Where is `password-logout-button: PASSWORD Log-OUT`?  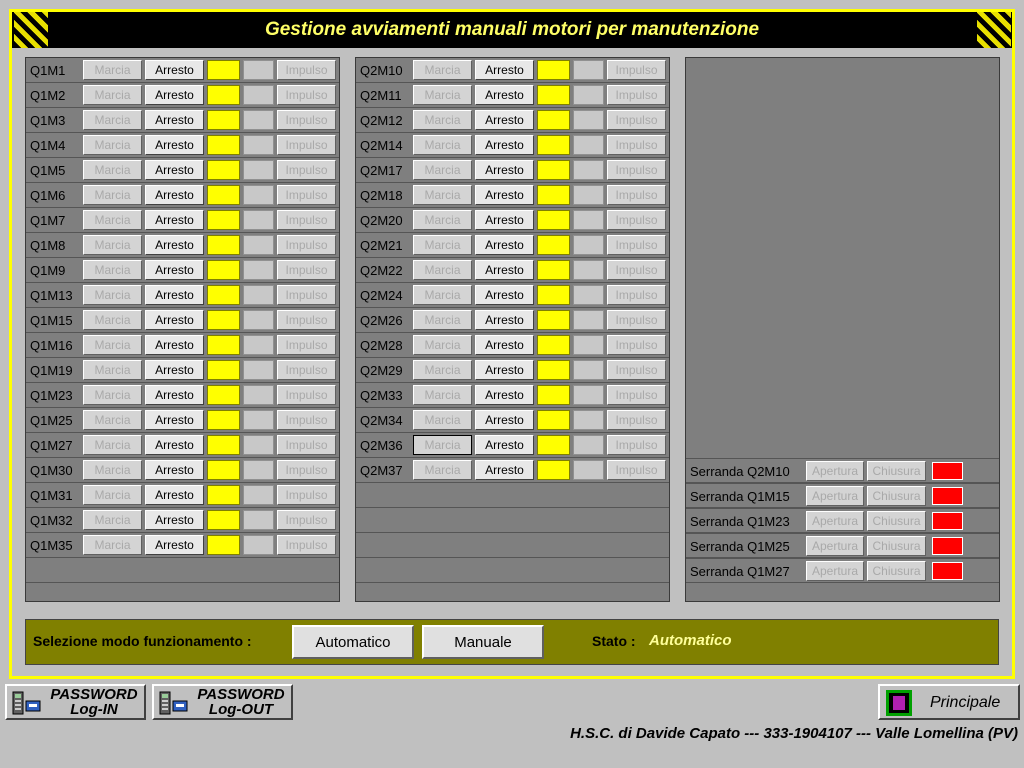
password-logout-button: PASSWORD Log-OUT is located at coordinates (222, 702).